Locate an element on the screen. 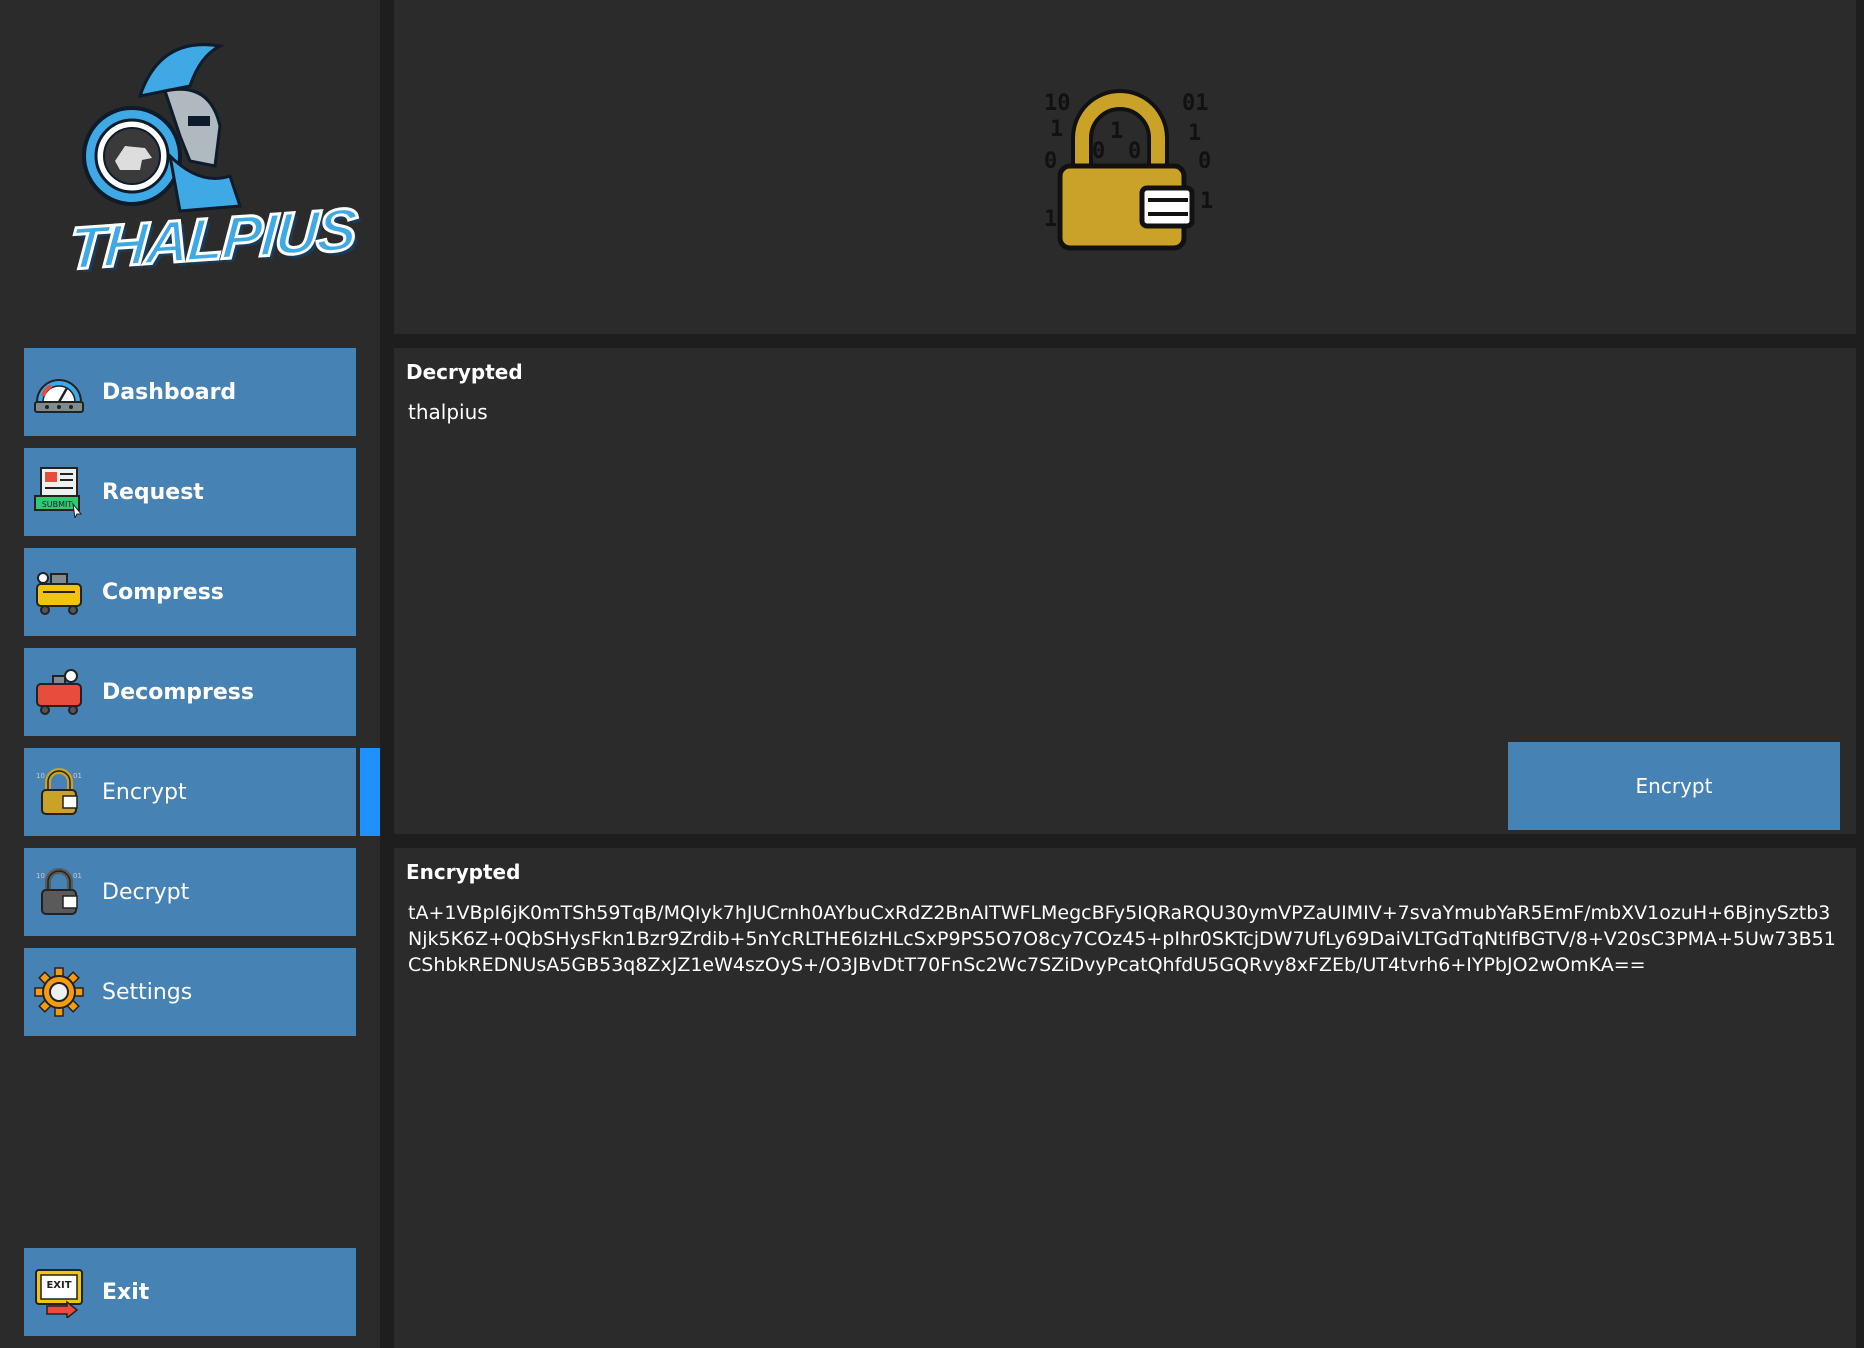 The width and height of the screenshot is (1864, 1348). sidebar-item-decompress: Decompress is located at coordinates (190, 692).